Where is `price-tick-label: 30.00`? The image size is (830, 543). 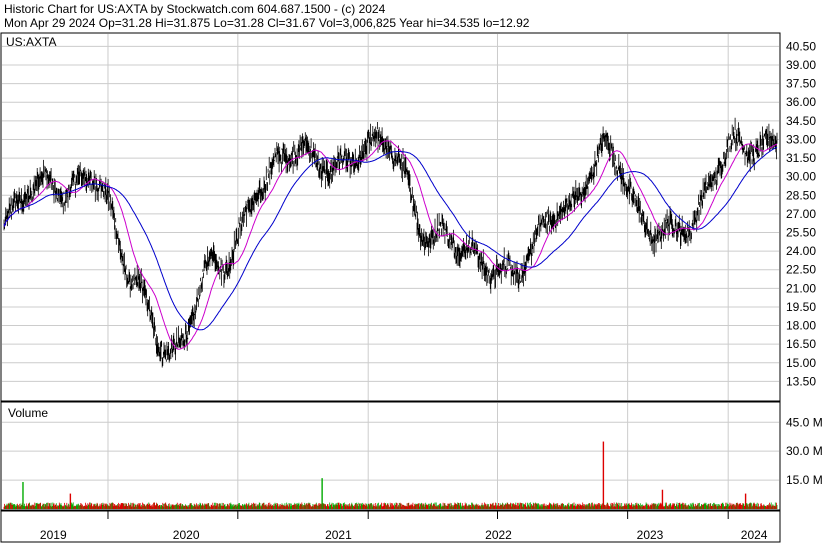 price-tick-label: 30.00 is located at coordinates (801, 177).